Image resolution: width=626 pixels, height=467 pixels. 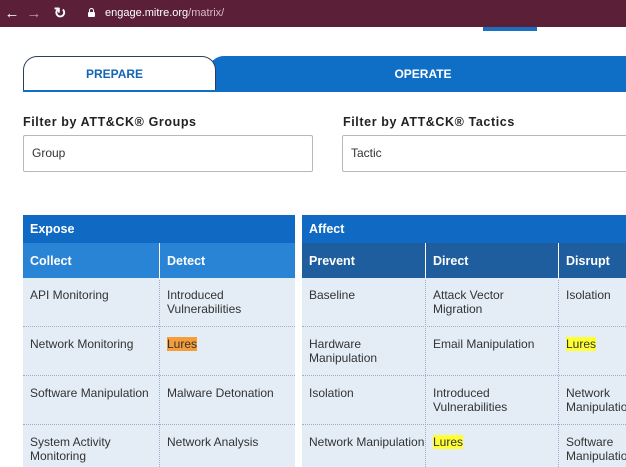 I want to click on tab-prepare-label: PREPARE, so click(x=114, y=74).